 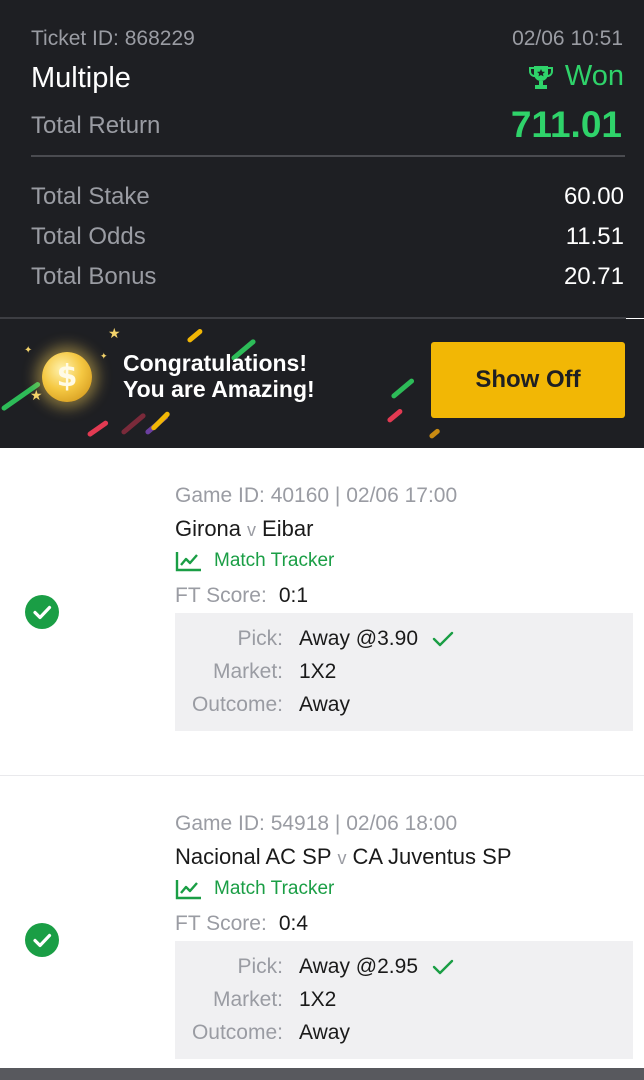 I want to click on ticket-date: 02/06 10:51, so click(x=567, y=38).